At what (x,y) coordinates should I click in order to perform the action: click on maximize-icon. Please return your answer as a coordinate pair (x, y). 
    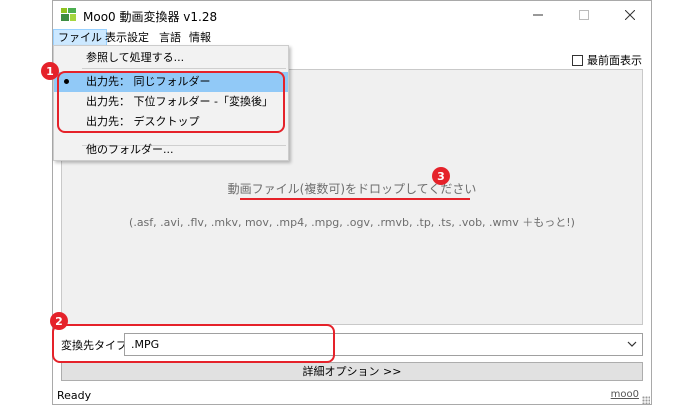
    Looking at the image, I should click on (584, 15).